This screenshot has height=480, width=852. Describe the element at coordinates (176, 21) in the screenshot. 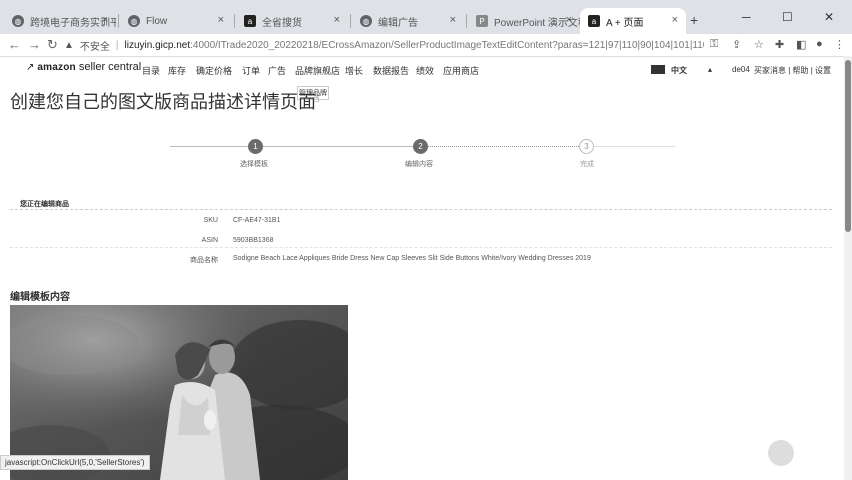

I see `browser-tab: ◍ Flow ×` at that location.